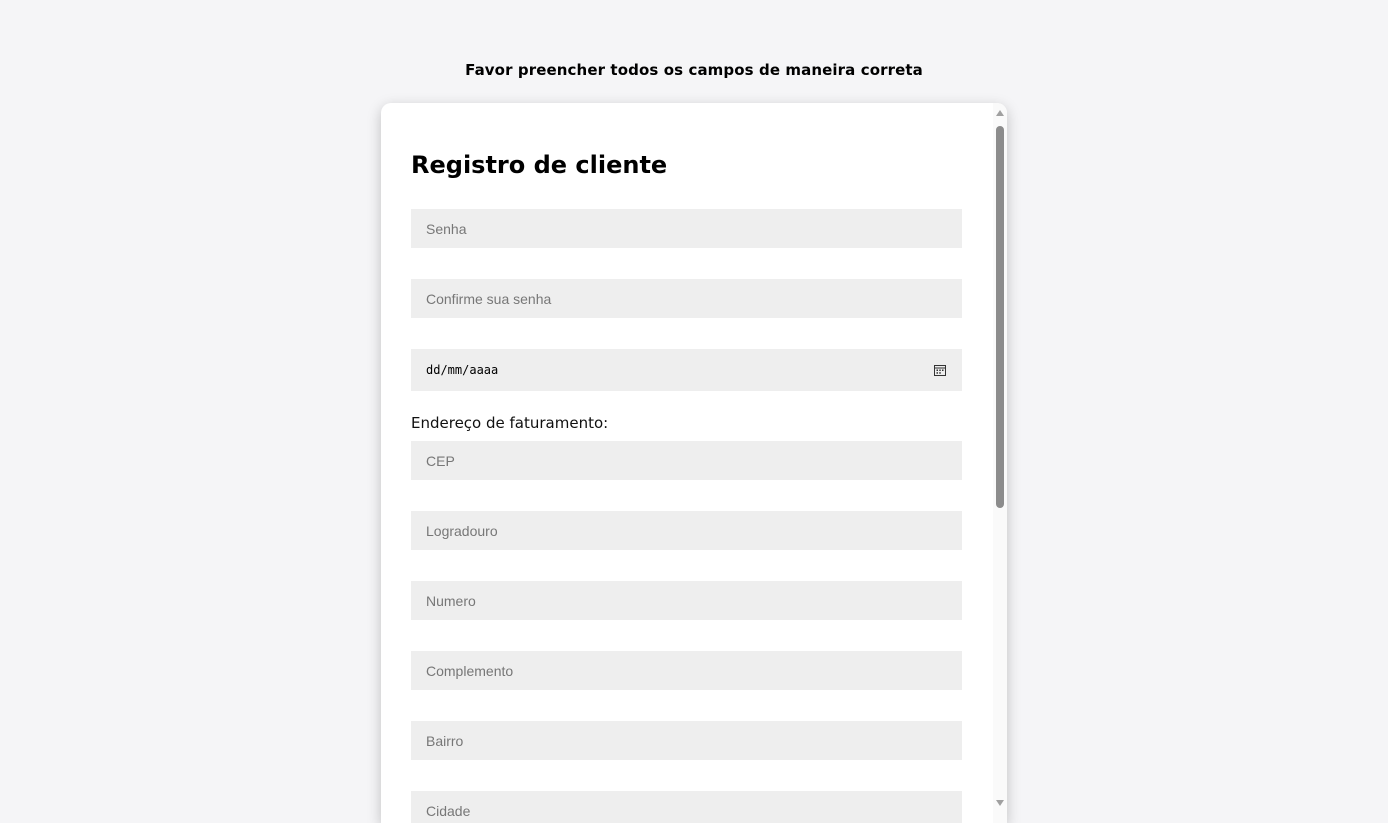  I want to click on street-input, so click(686, 530).